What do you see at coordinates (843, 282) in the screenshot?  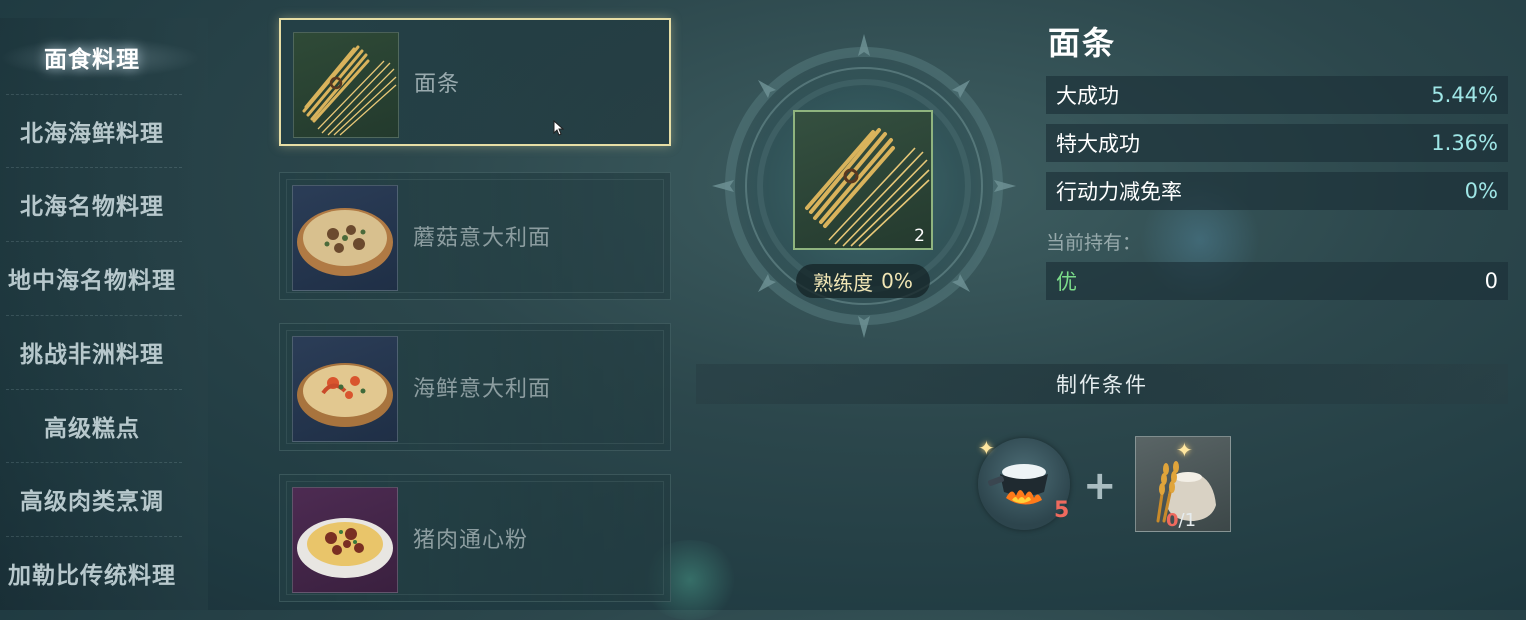 I see `proficiency-label: 熟练度` at bounding box center [843, 282].